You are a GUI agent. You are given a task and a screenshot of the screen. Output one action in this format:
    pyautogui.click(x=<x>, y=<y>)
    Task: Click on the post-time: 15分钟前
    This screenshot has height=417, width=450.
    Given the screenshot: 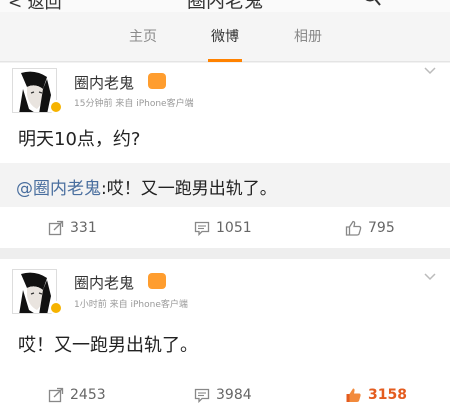 What is the action you would take?
    pyautogui.click(x=93, y=104)
    